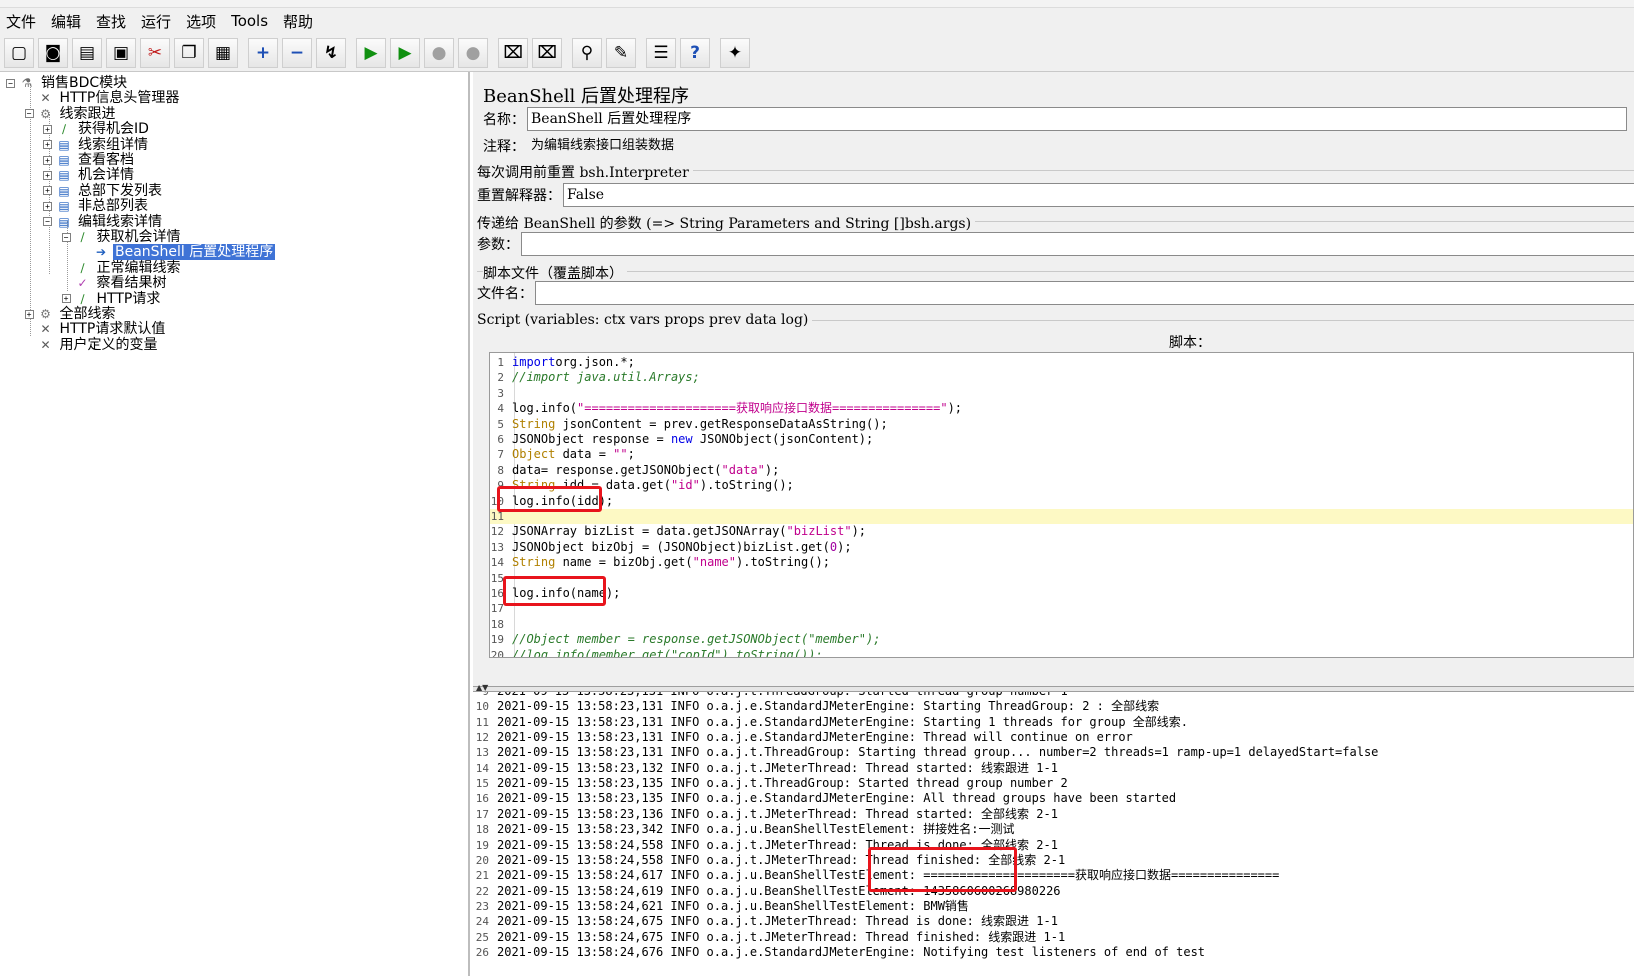 The image size is (1634, 976). I want to click on tree-node-label: HTTP信息头管理器, so click(120, 98).